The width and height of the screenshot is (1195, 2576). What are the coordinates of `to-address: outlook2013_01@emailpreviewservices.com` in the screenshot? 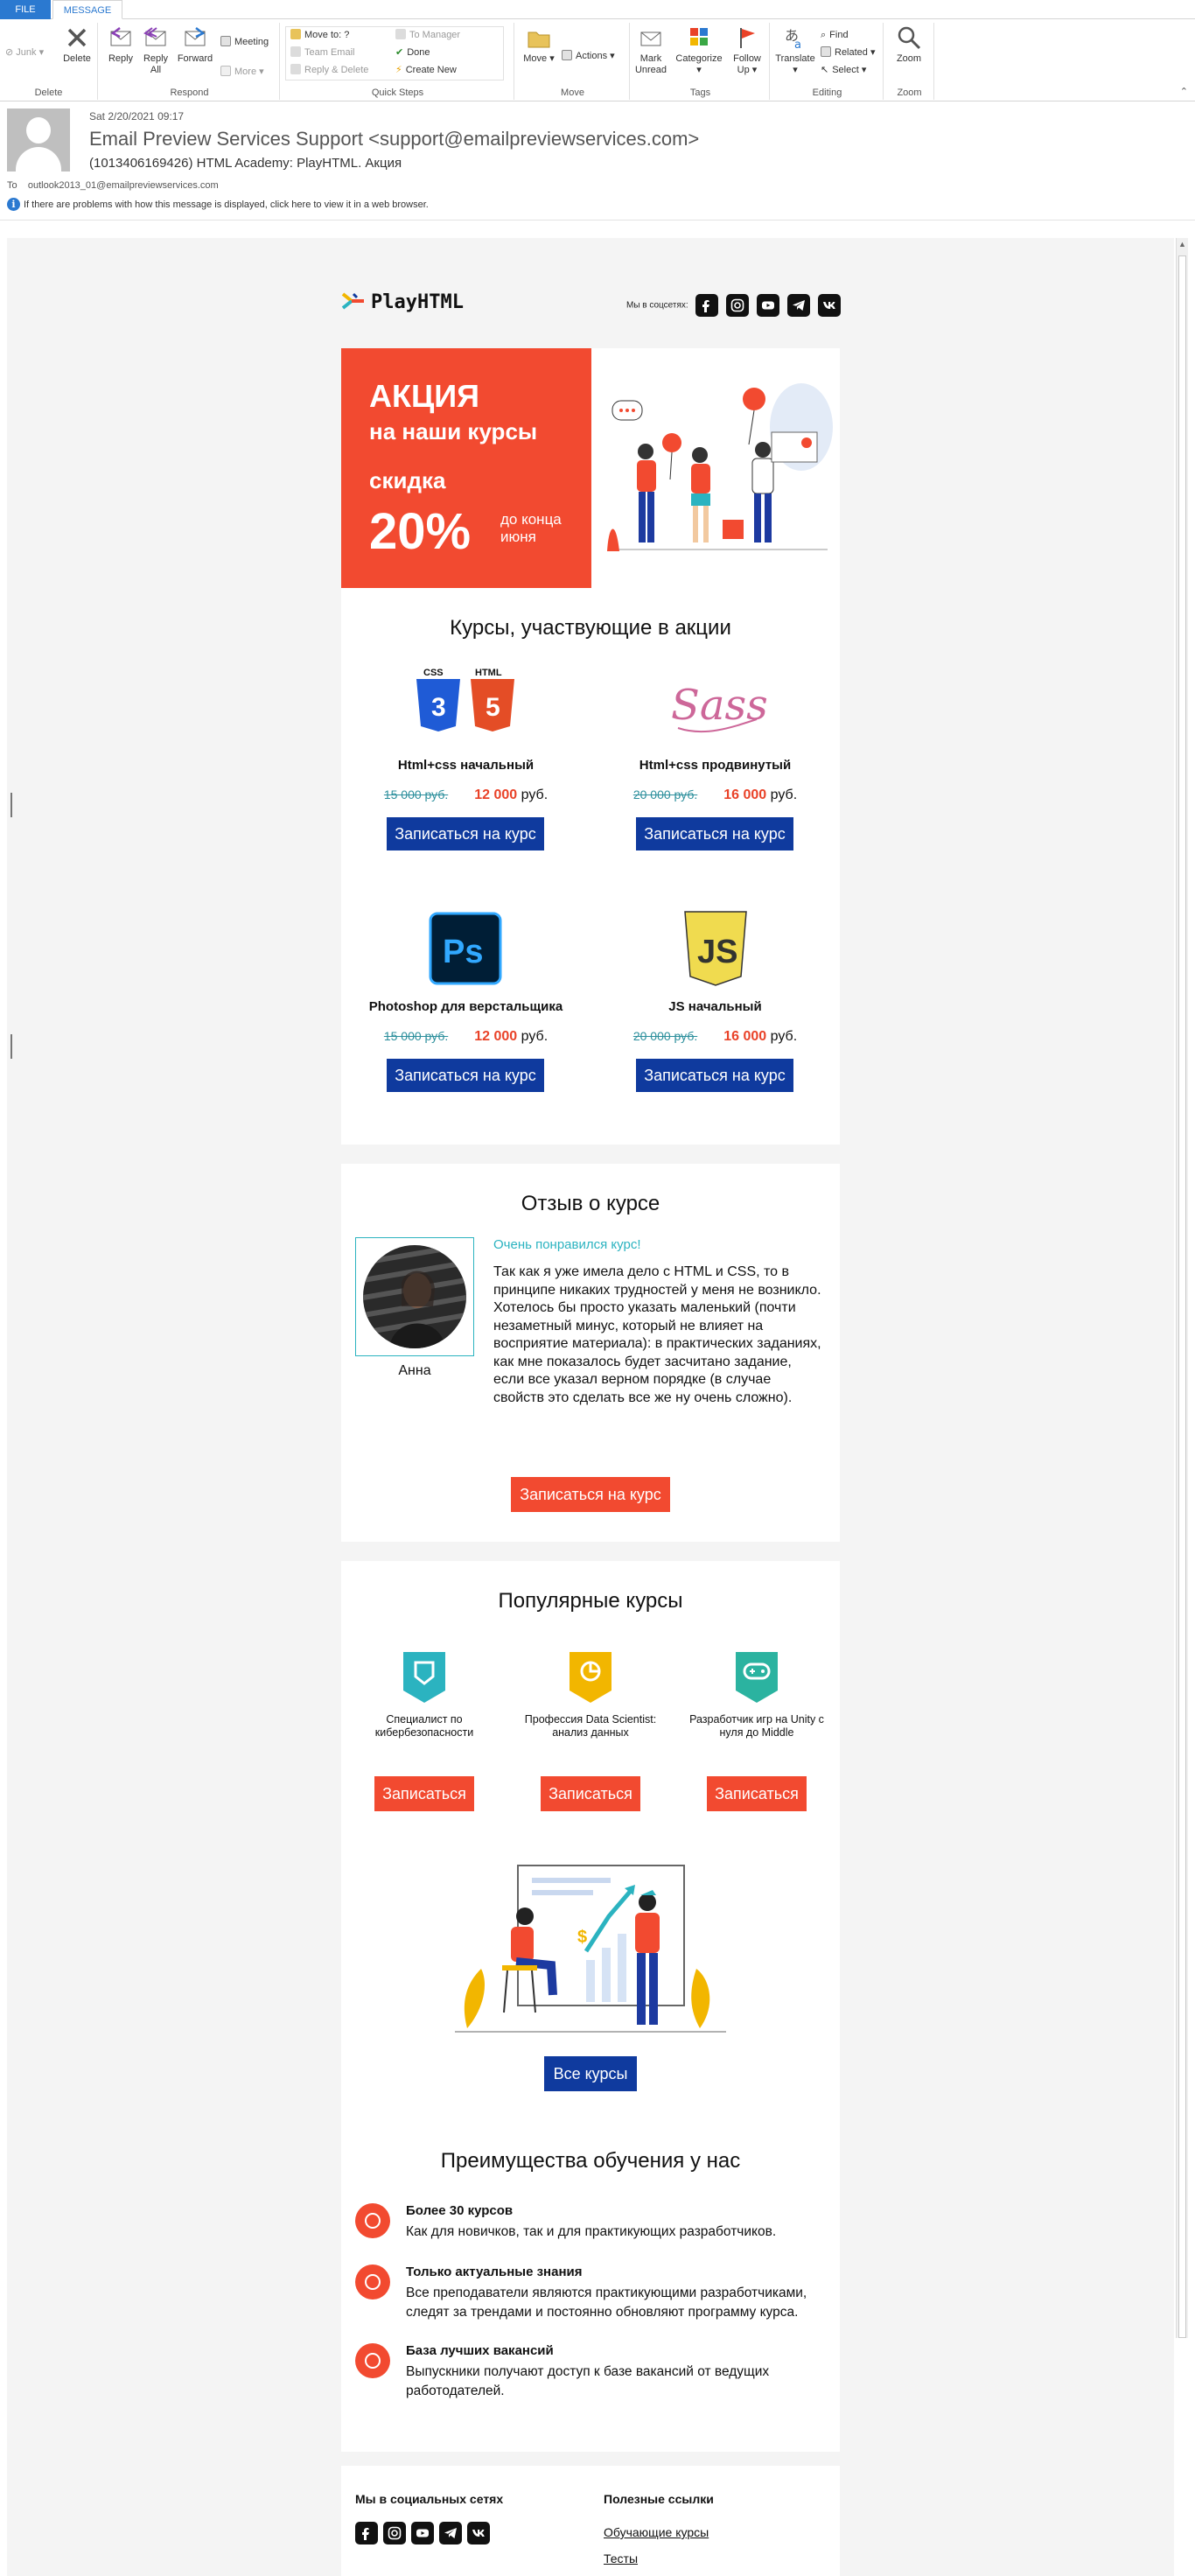 It's located at (123, 185).